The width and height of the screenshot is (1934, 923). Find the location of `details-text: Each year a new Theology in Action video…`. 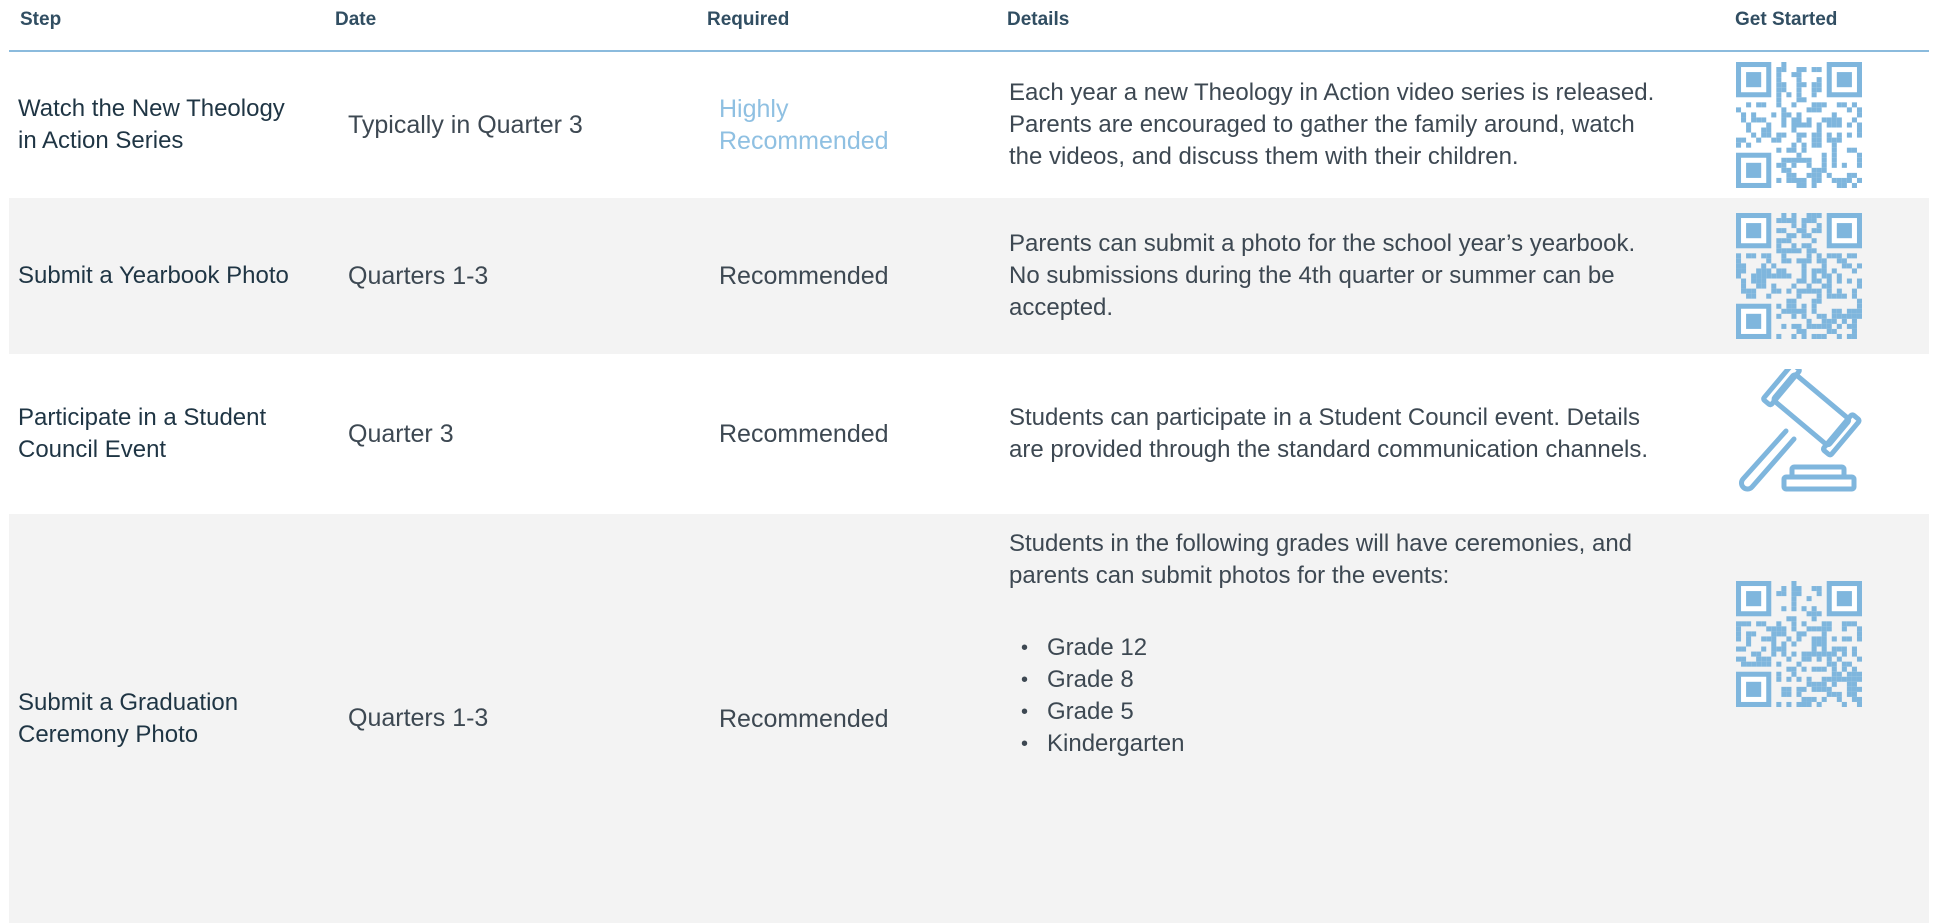

details-text: Each year a new Theology in Action video… is located at coordinates (1332, 124).